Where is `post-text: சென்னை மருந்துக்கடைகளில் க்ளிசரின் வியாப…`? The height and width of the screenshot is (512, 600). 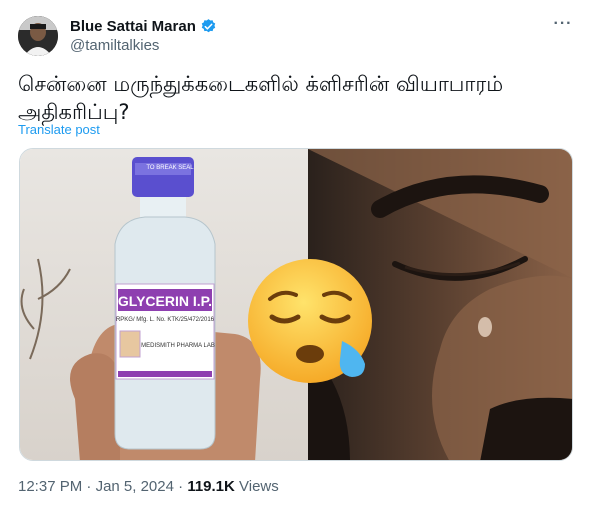
post-text: சென்னை மருந்துக்கடைகளில் க்ளிசரின் வியாப… is located at coordinates (261, 98).